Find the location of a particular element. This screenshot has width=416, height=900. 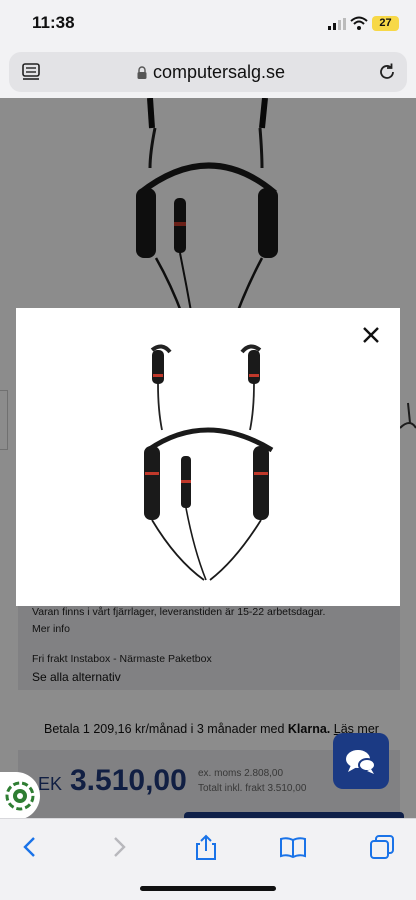

home-indicator is located at coordinates (208, 888).